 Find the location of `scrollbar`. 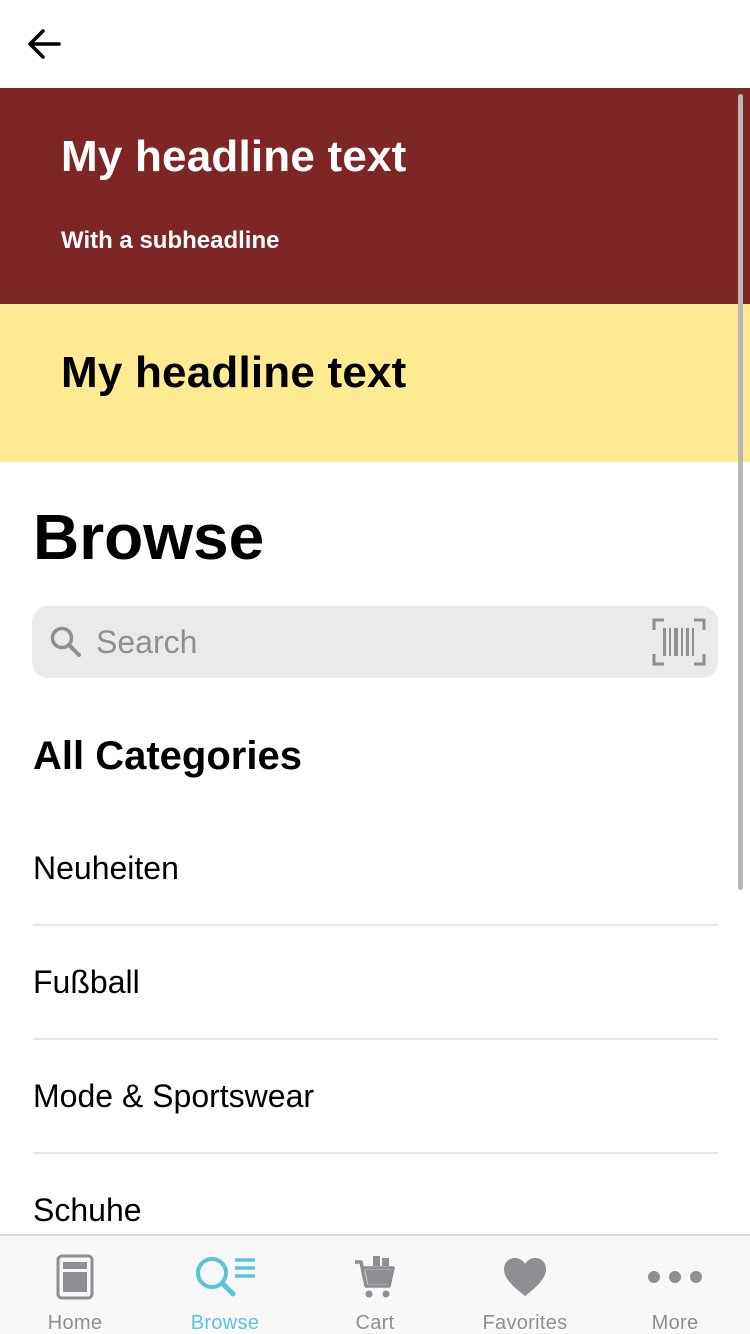

scrollbar is located at coordinates (740, 492).